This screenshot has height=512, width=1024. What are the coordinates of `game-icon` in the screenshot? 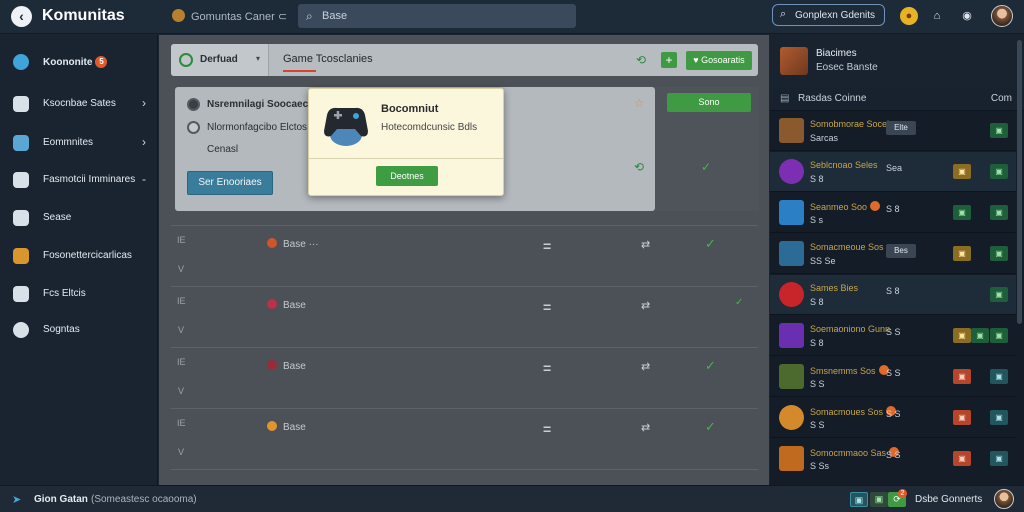 It's located at (272, 243).